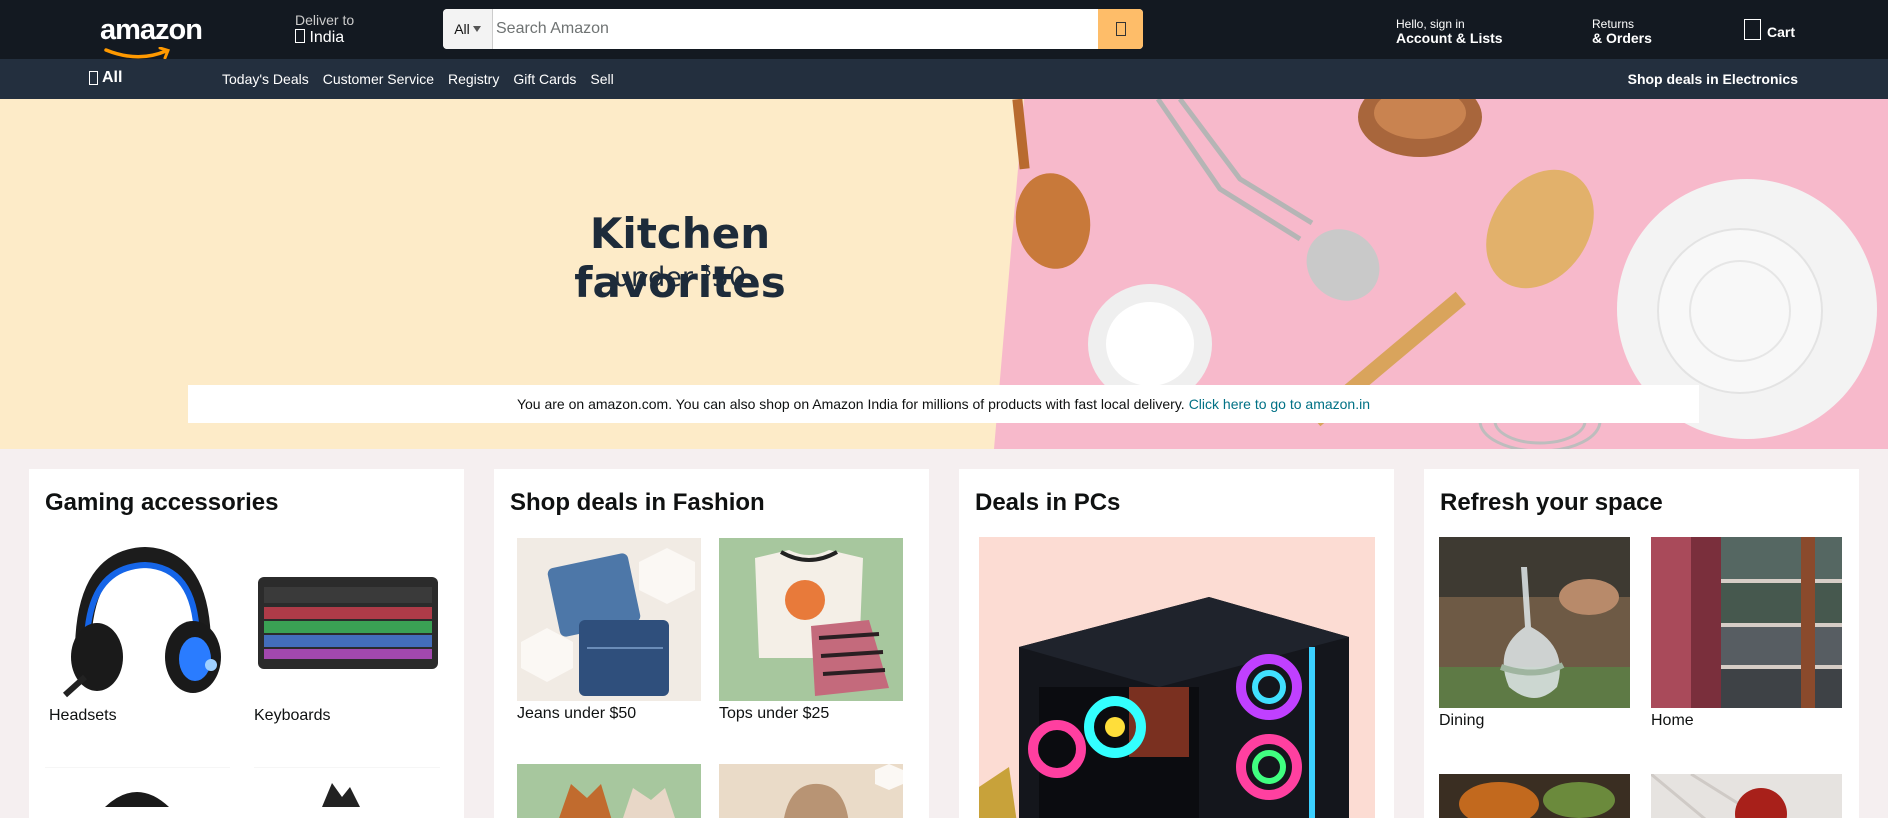 The height and width of the screenshot is (818, 1888). I want to click on cart-button: Cart, so click(1769, 29).